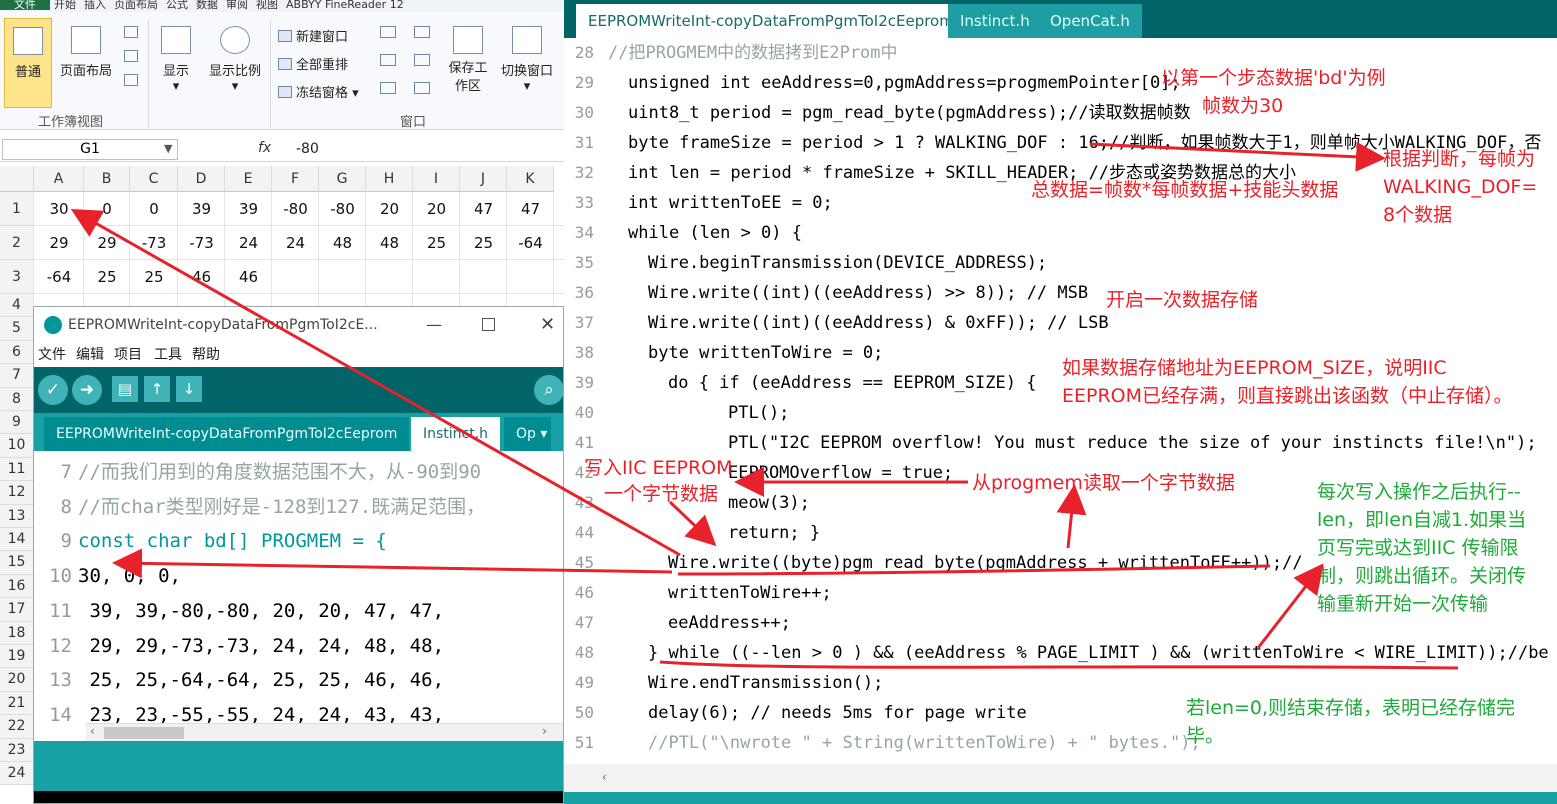  I want to click on tab-data: 数据, so click(207, 5).